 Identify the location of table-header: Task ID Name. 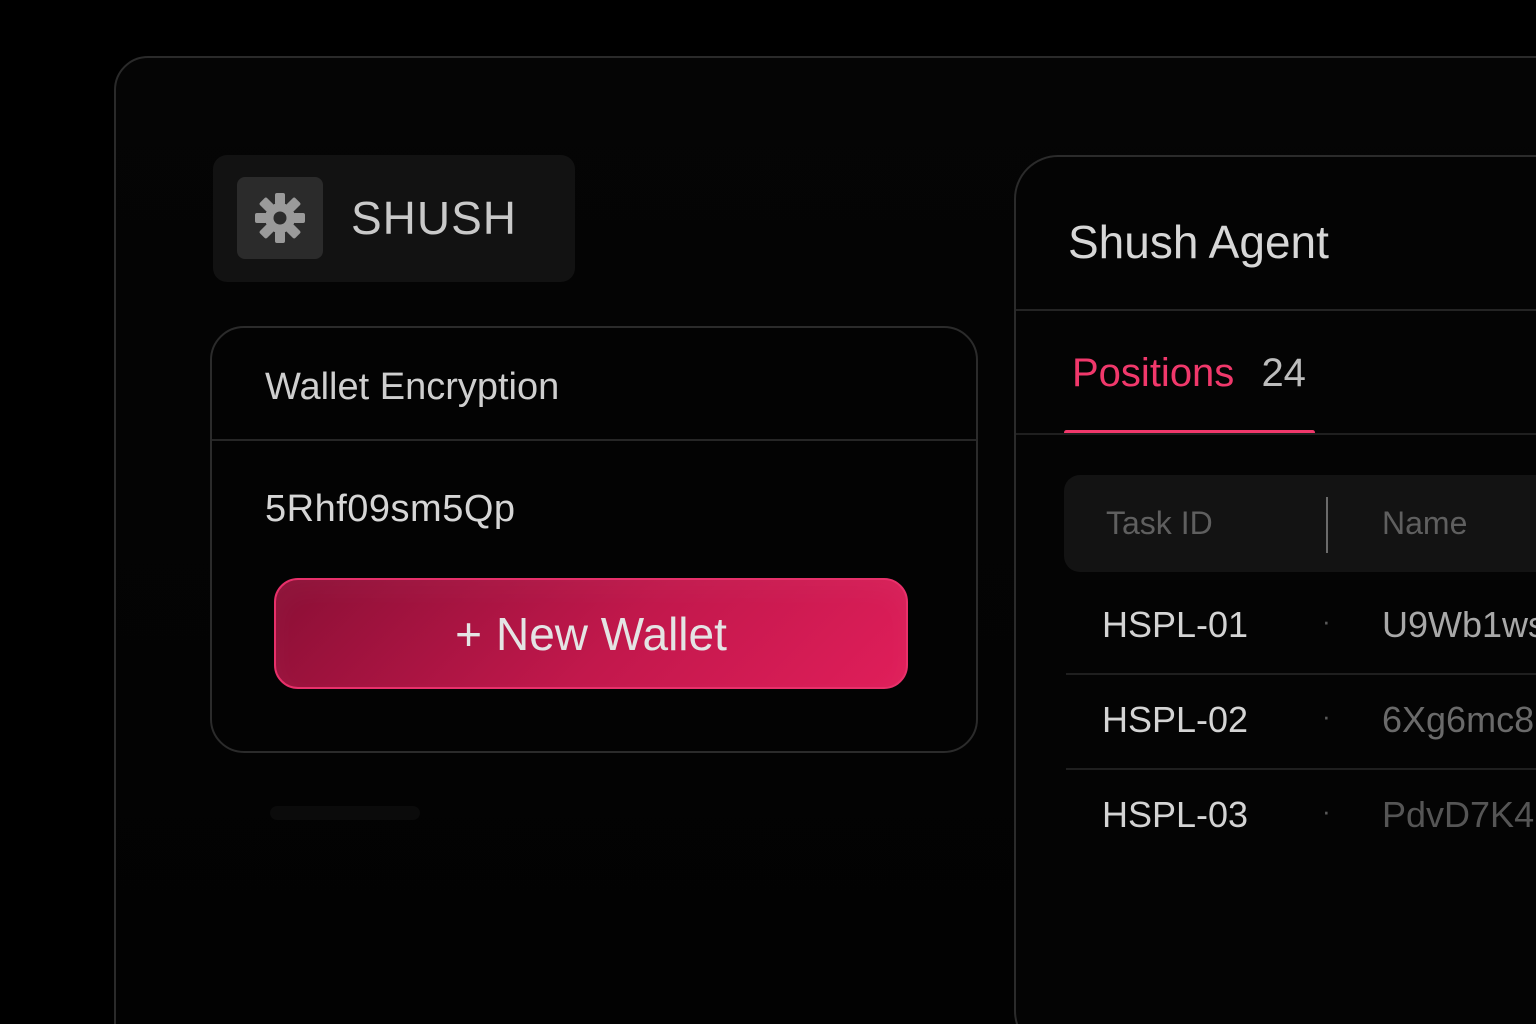
(1300, 523).